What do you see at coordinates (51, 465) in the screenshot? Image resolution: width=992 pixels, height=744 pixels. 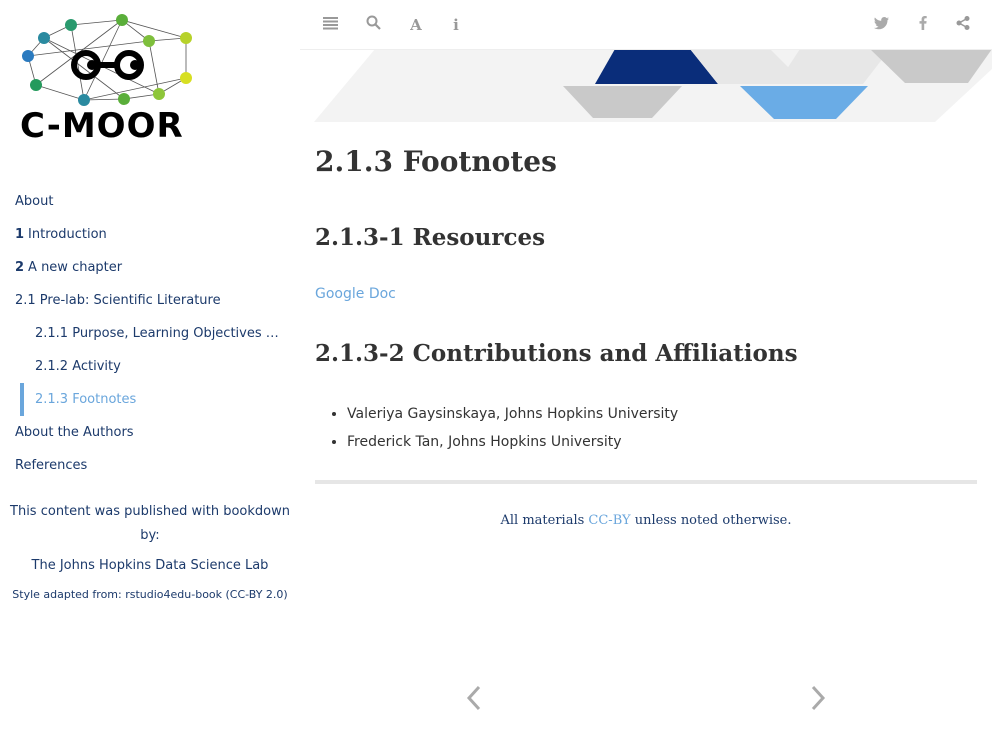 I see `toc-label: References` at bounding box center [51, 465].